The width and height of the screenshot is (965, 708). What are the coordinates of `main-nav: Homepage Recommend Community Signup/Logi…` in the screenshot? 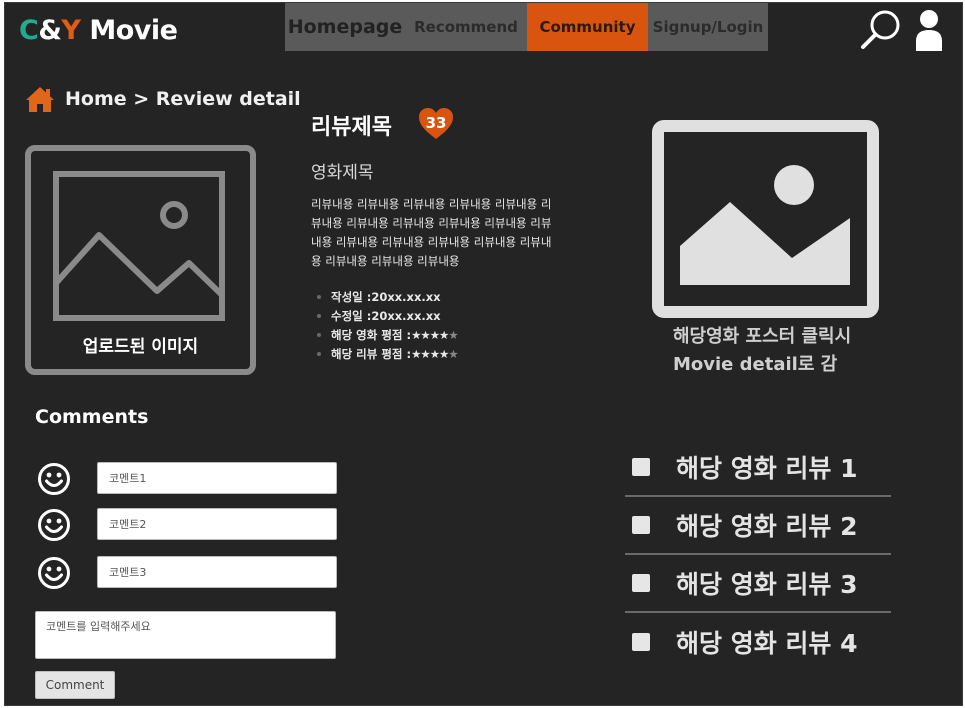 It's located at (526, 27).